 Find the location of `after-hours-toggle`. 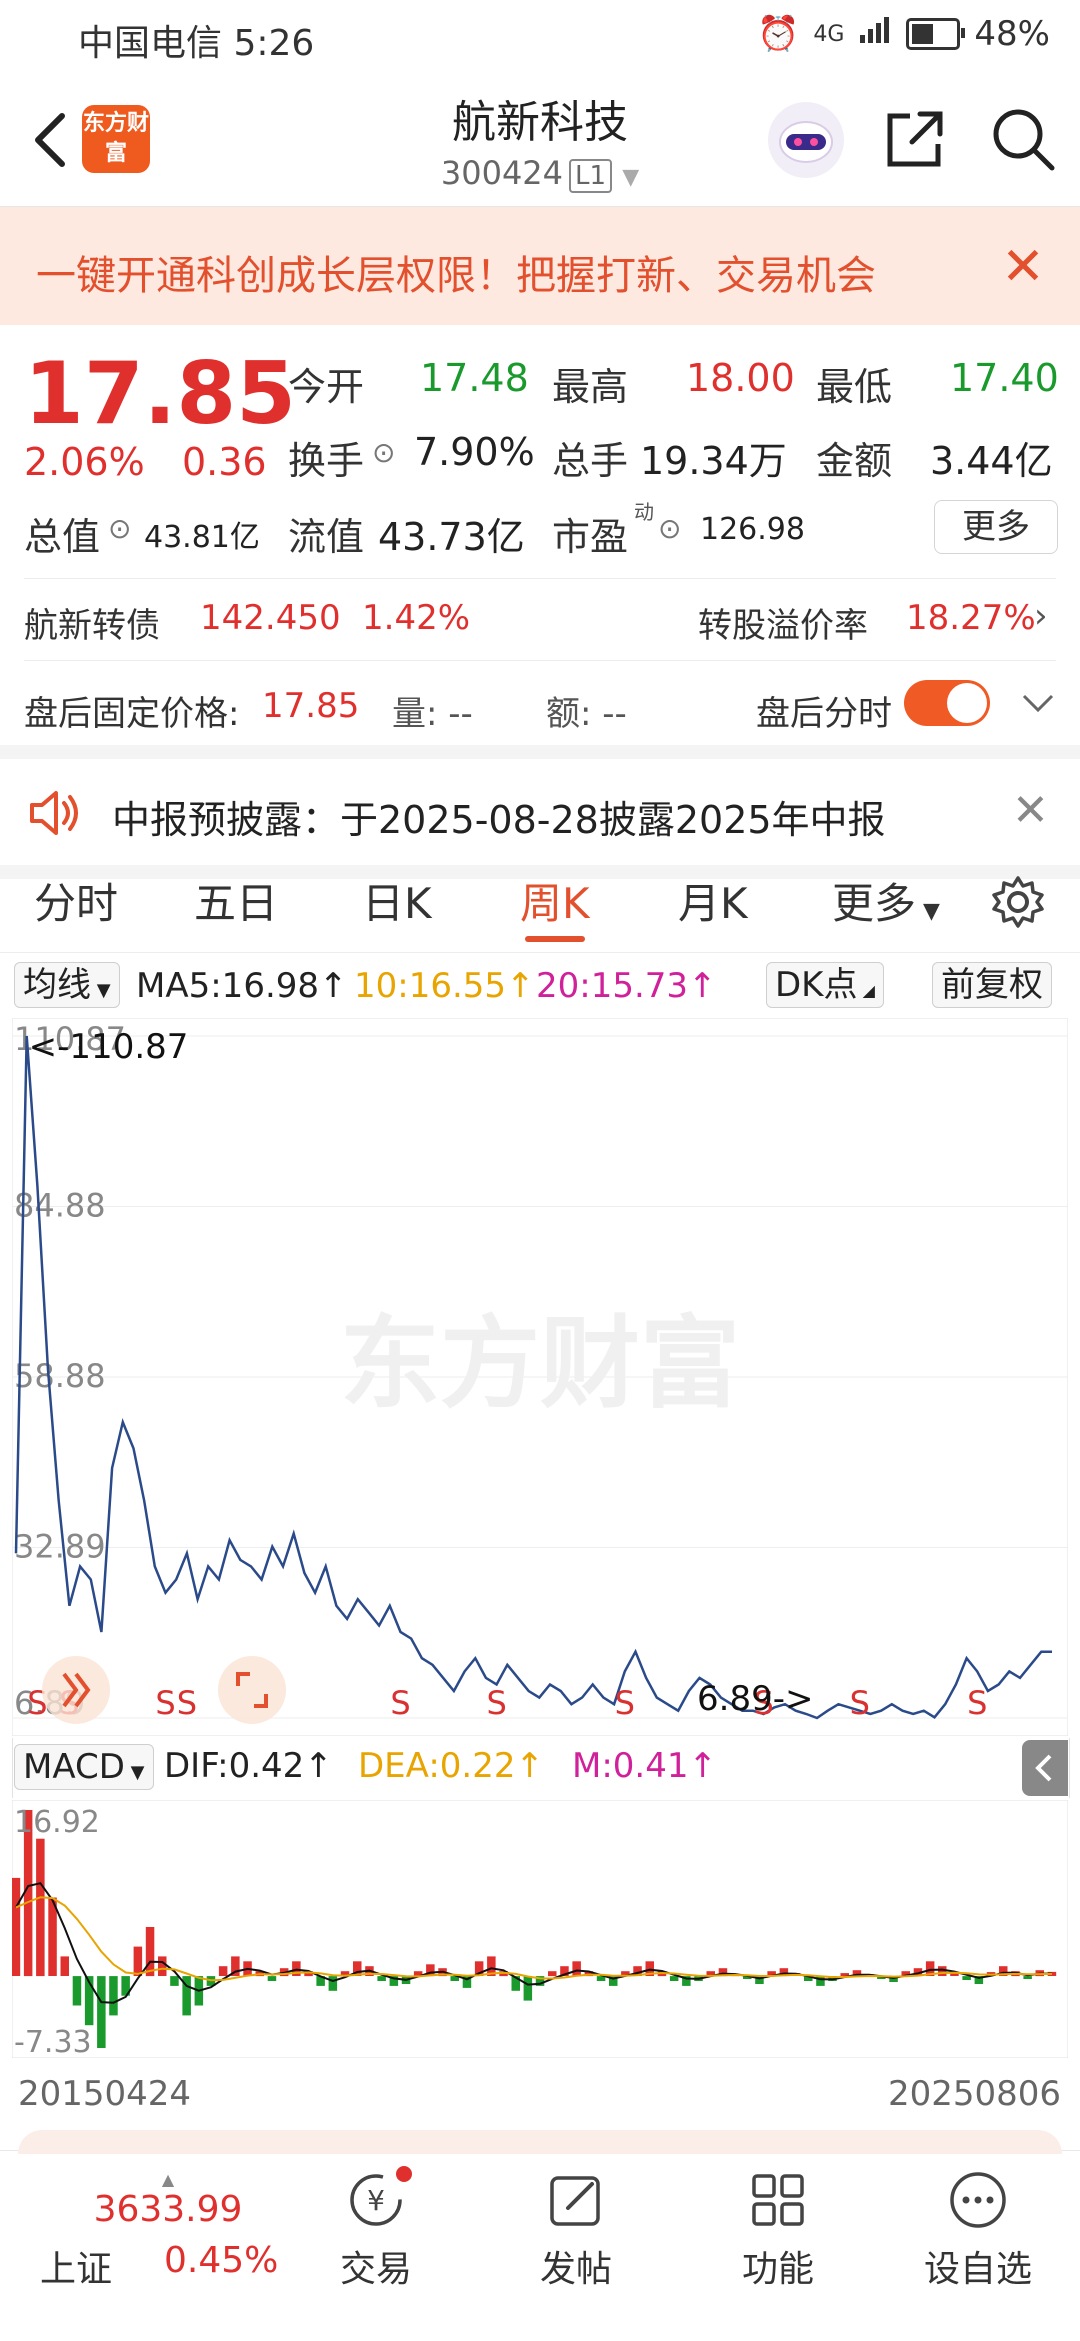

after-hours-toggle is located at coordinates (947, 703).